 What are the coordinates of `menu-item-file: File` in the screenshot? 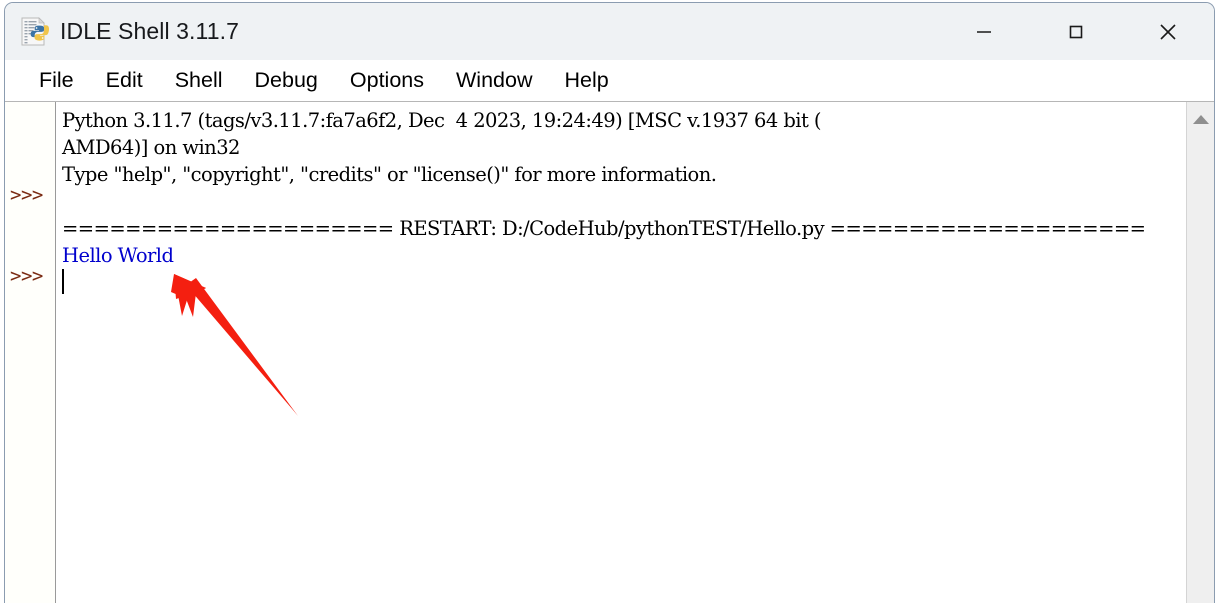 It's located at (56, 80).